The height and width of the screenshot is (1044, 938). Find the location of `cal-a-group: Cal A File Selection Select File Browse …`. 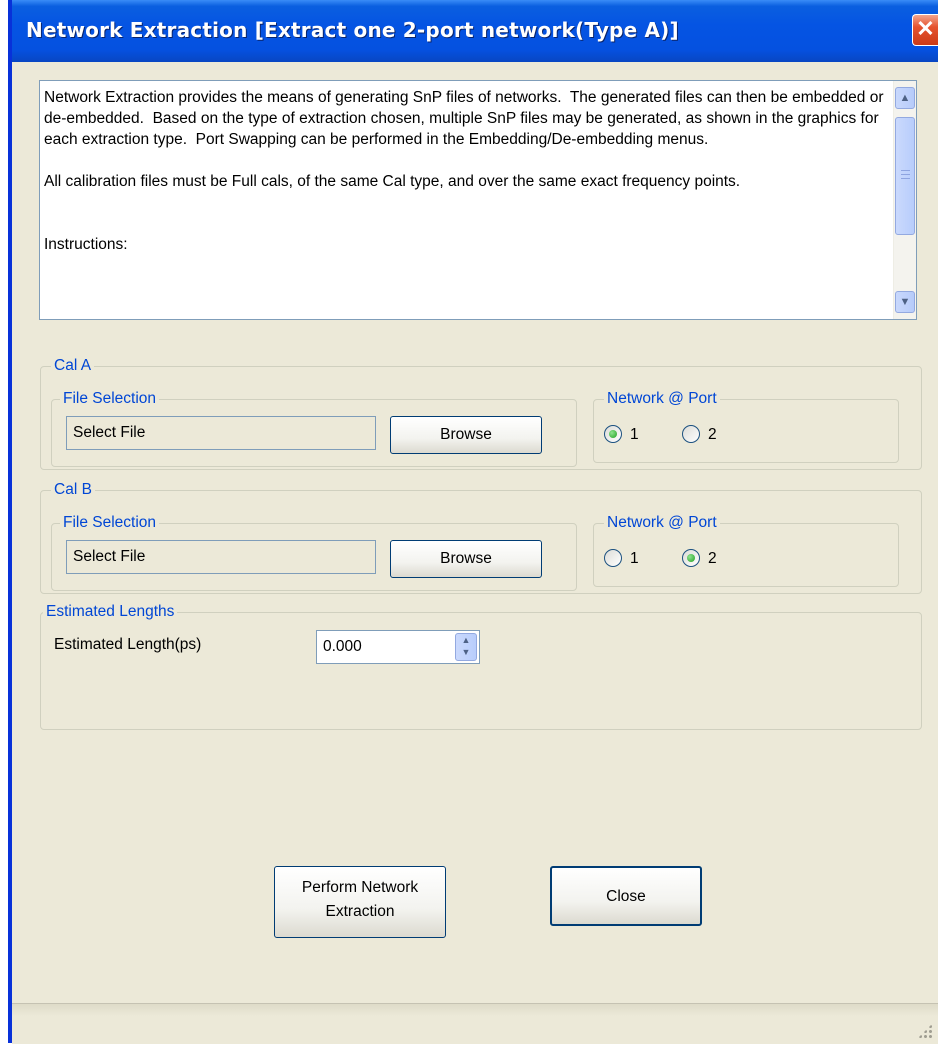

cal-a-group: Cal A File Selection Select File Browse … is located at coordinates (481, 413).